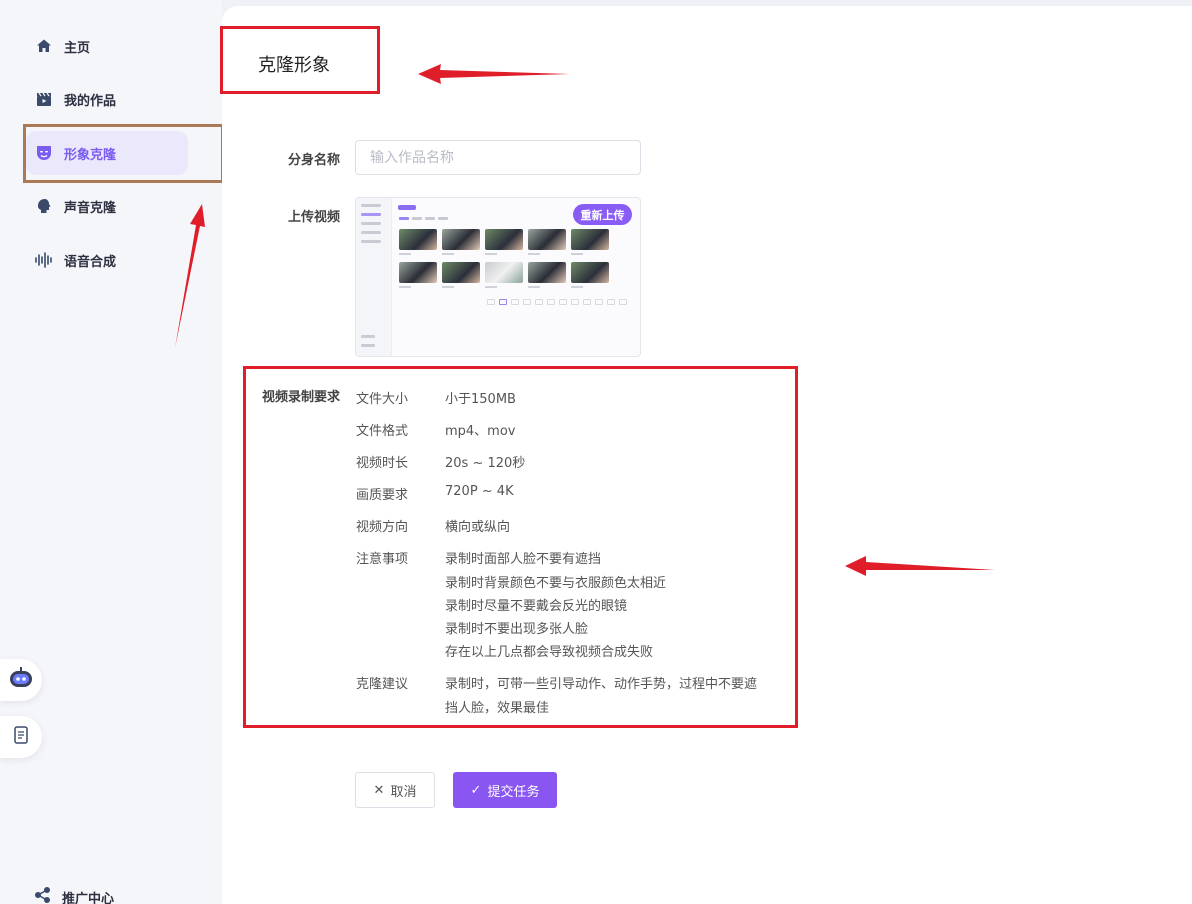 The width and height of the screenshot is (1192, 904). Describe the element at coordinates (382, 559) in the screenshot. I see `req-key: 注意事项` at that location.